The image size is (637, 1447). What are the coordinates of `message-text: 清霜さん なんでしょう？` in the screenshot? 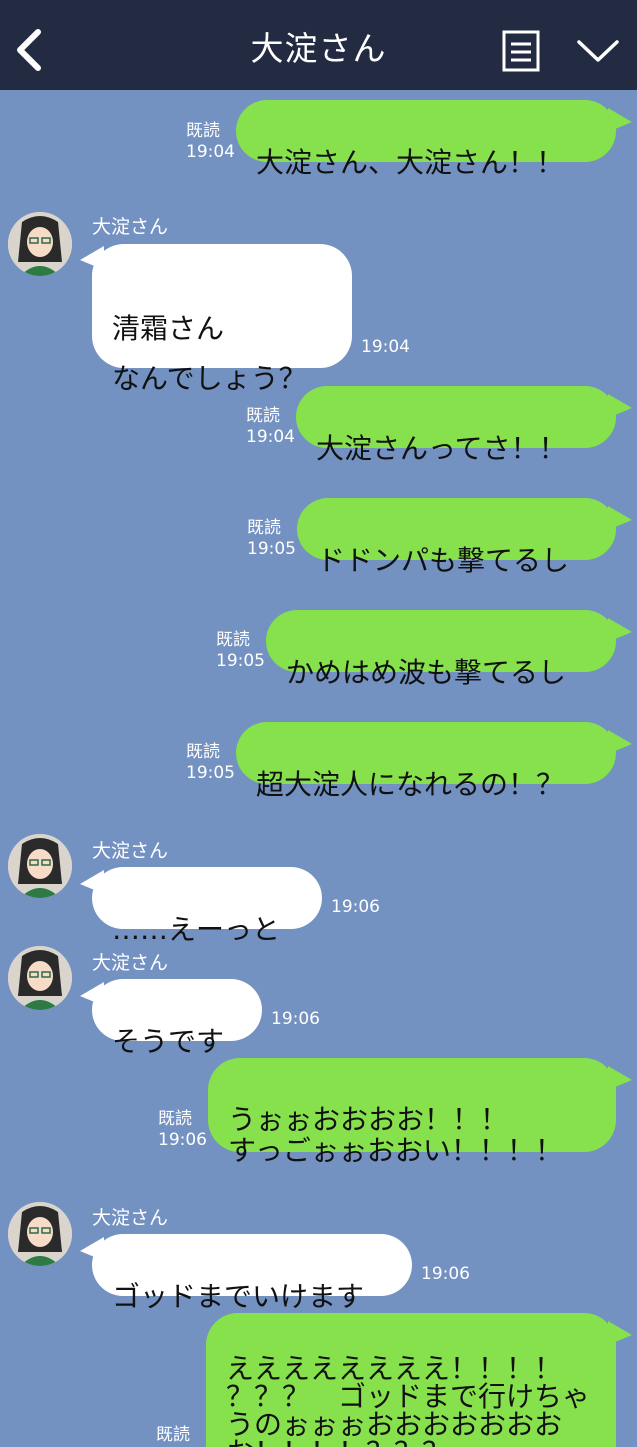 It's located at (209, 353).